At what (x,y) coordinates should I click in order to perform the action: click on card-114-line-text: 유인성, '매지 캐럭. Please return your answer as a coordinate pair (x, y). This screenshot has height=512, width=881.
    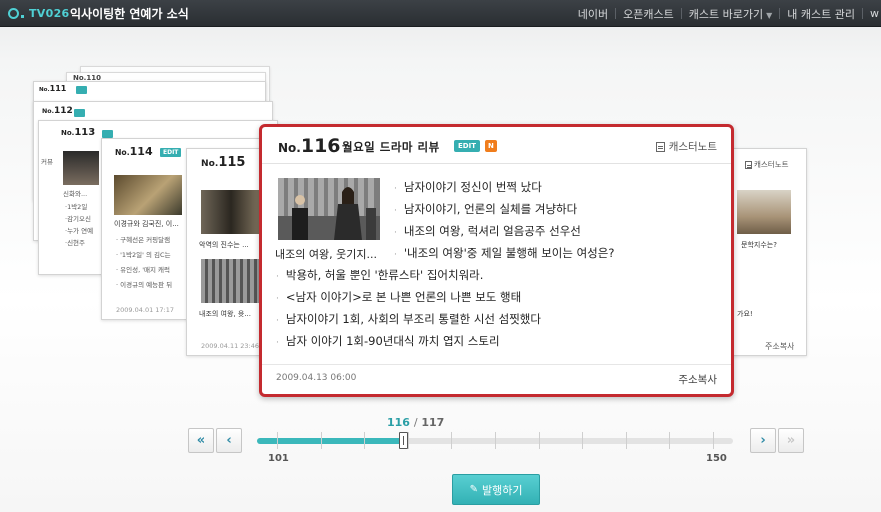
    Looking at the image, I should click on (145, 270).